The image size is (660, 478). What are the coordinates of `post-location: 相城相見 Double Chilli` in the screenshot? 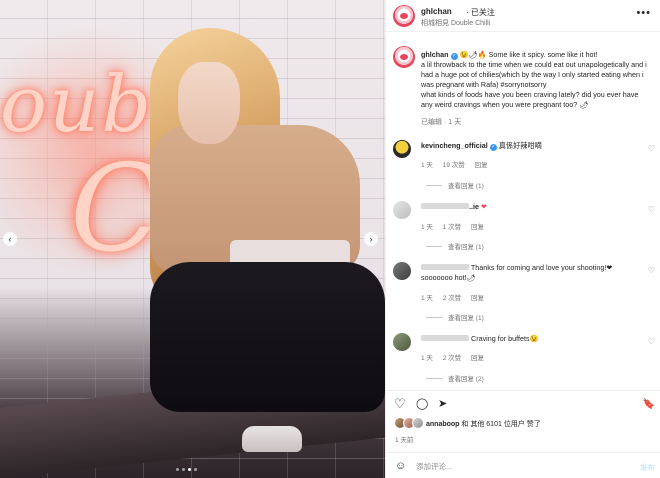 It's located at (455, 23).